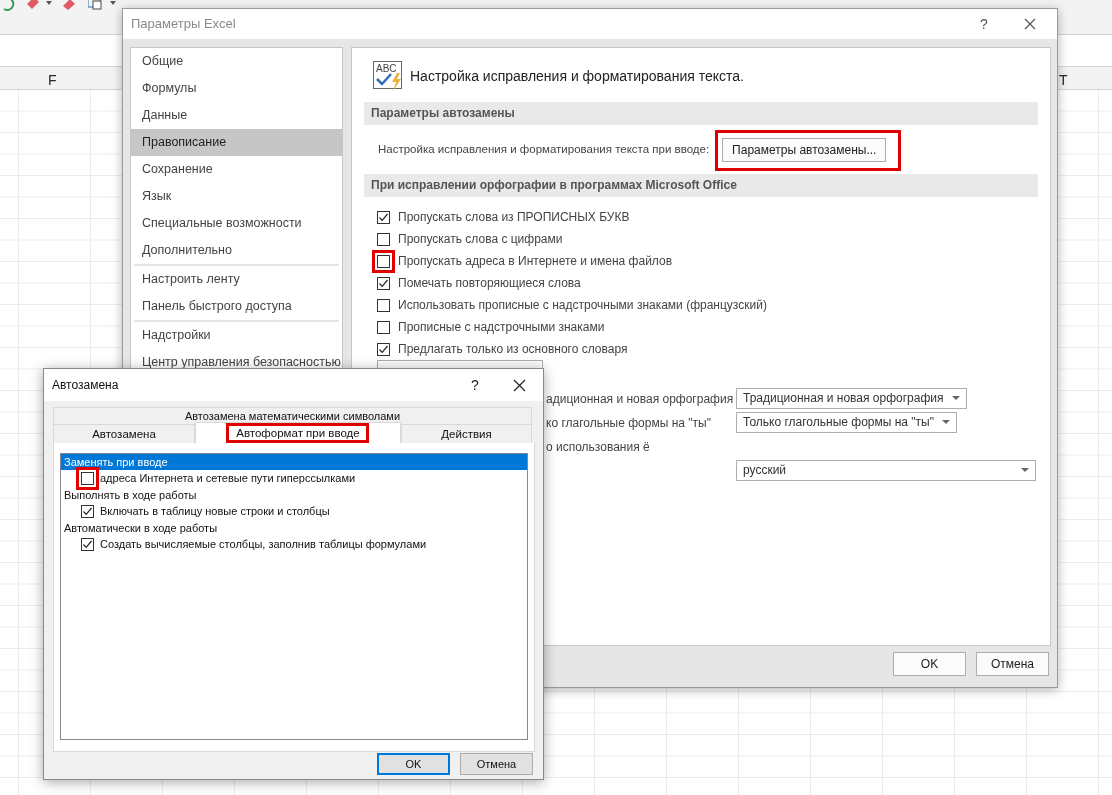 This screenshot has height=795, width=1112. I want to click on nav-item: Настроить ленту, so click(236, 279).